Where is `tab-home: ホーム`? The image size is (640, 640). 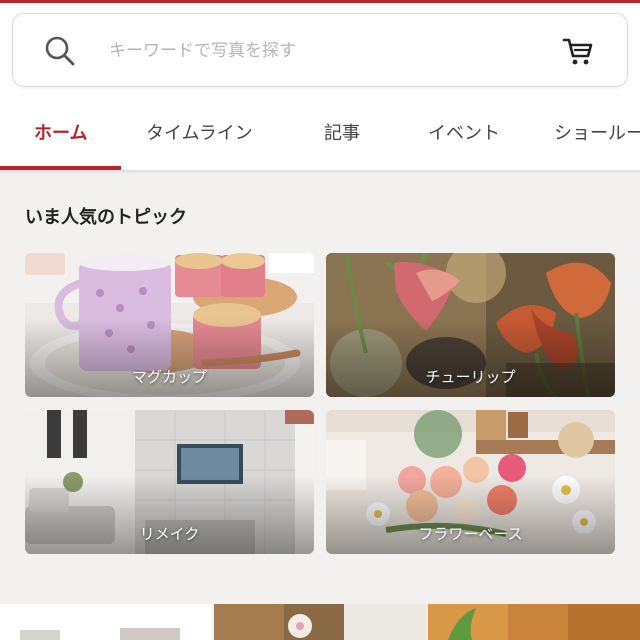
tab-home: ホーム is located at coordinates (60, 134).